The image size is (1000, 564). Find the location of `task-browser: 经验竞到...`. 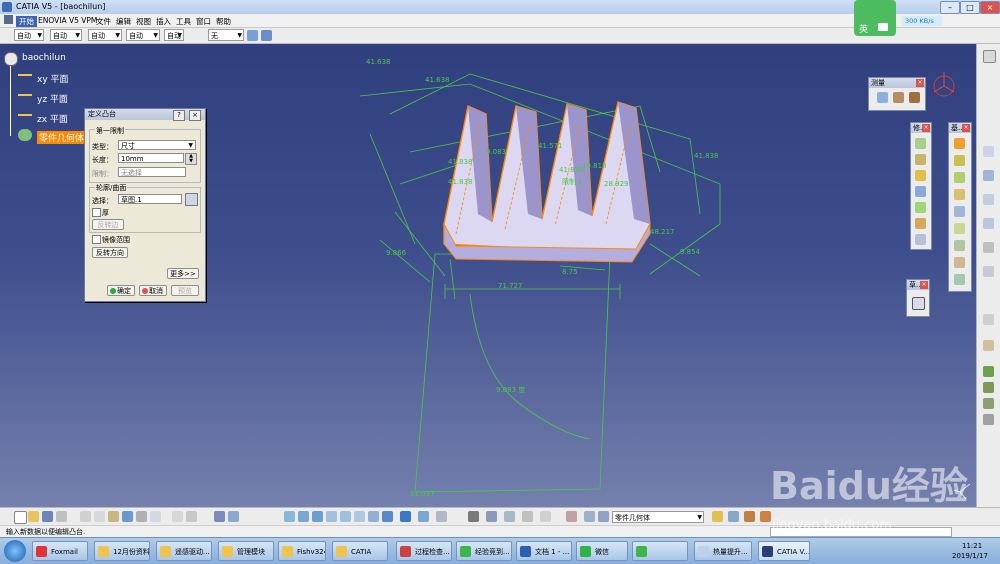

task-browser: 经验竞到... is located at coordinates (484, 551).